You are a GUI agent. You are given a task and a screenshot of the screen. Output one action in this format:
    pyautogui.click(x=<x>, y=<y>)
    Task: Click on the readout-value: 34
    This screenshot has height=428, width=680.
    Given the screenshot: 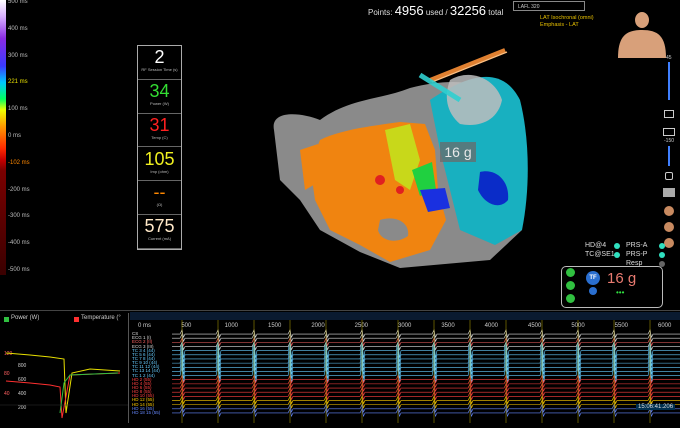 What is the action you would take?
    pyautogui.click(x=159, y=90)
    